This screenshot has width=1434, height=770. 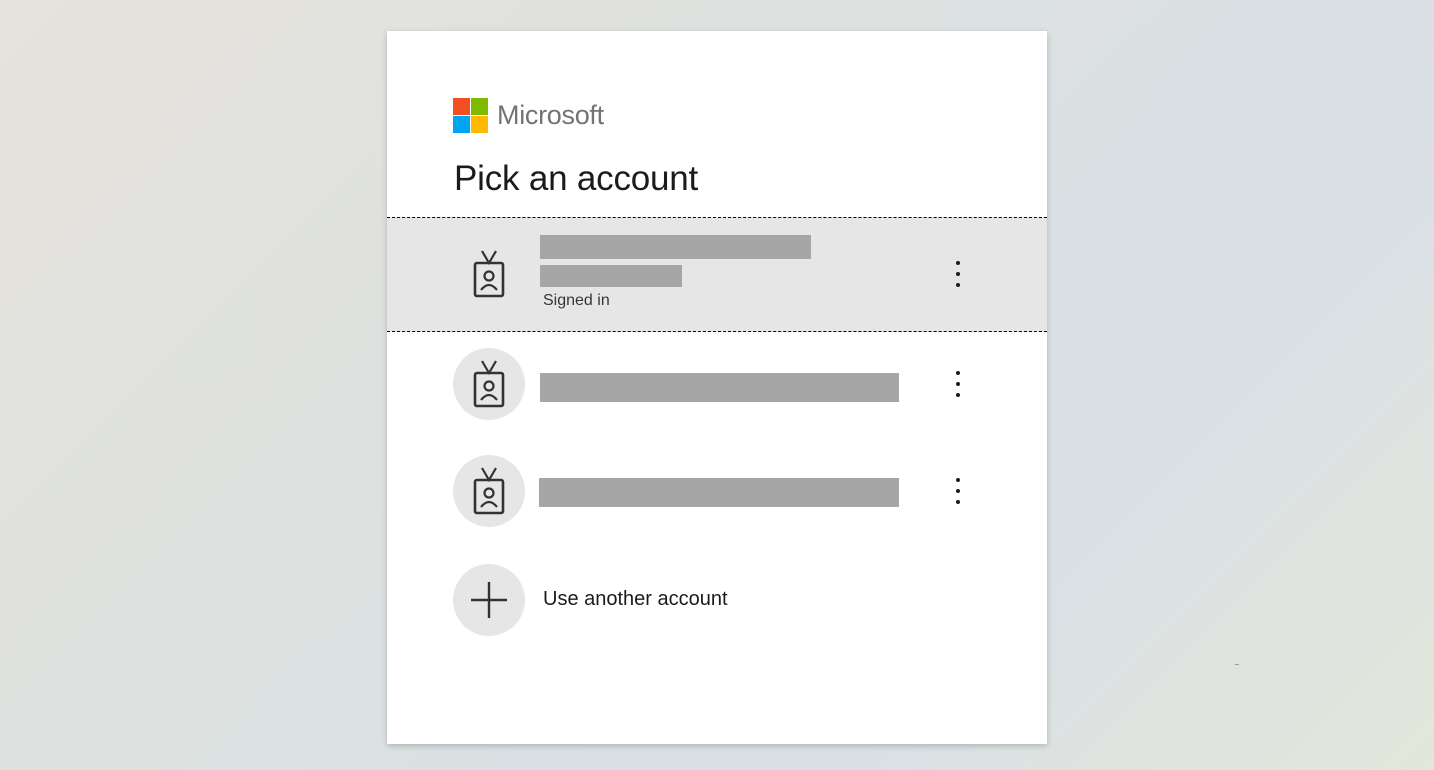 What do you see at coordinates (717, 274) in the screenshot?
I see `account-item-1: Signed in` at bounding box center [717, 274].